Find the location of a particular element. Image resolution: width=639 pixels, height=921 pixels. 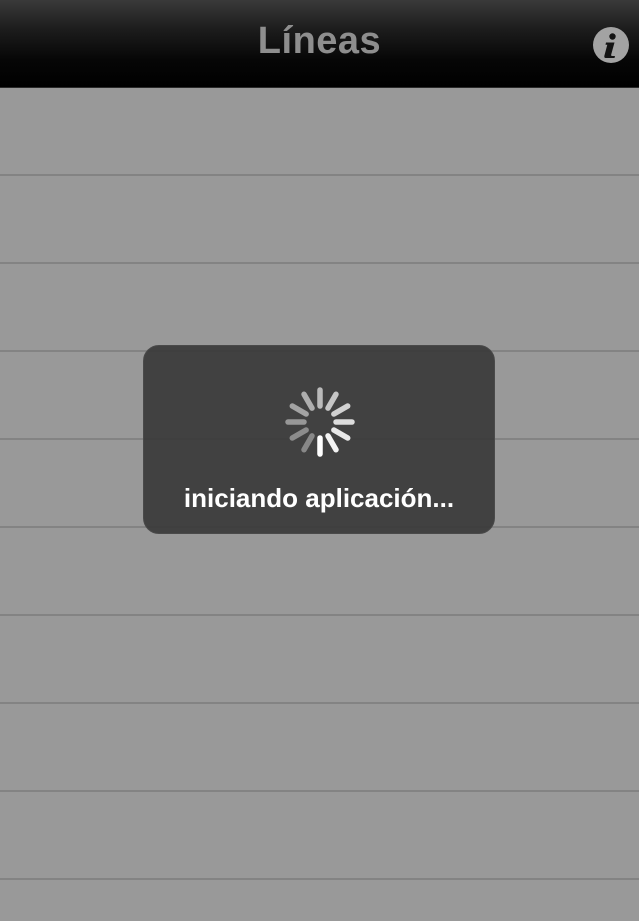

navigation-bar: Líneas is located at coordinates (319, 44).